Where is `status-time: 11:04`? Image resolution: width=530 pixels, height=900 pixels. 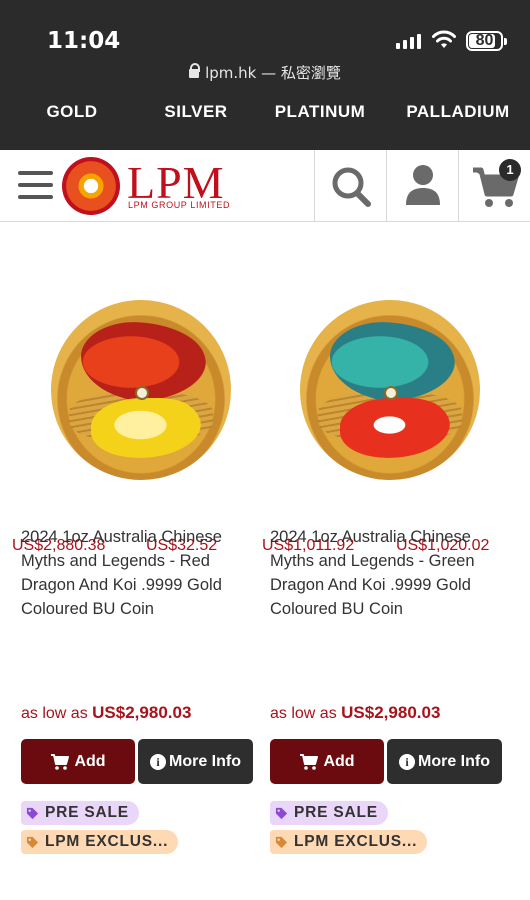 status-time: 11:04 is located at coordinates (84, 41).